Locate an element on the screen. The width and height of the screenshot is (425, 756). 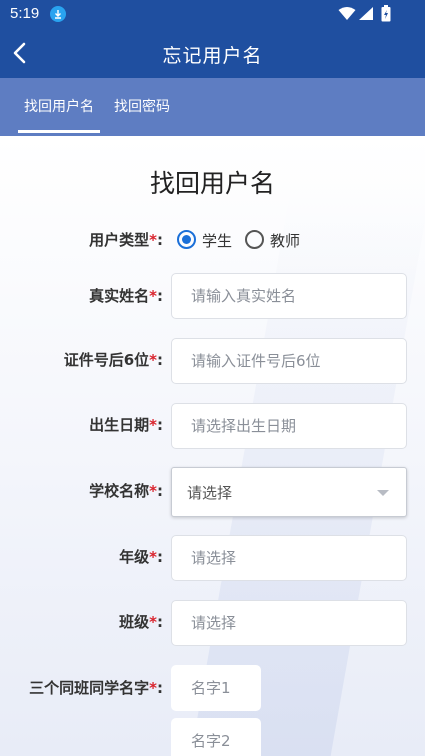
id-last6-input is located at coordinates (289, 361).